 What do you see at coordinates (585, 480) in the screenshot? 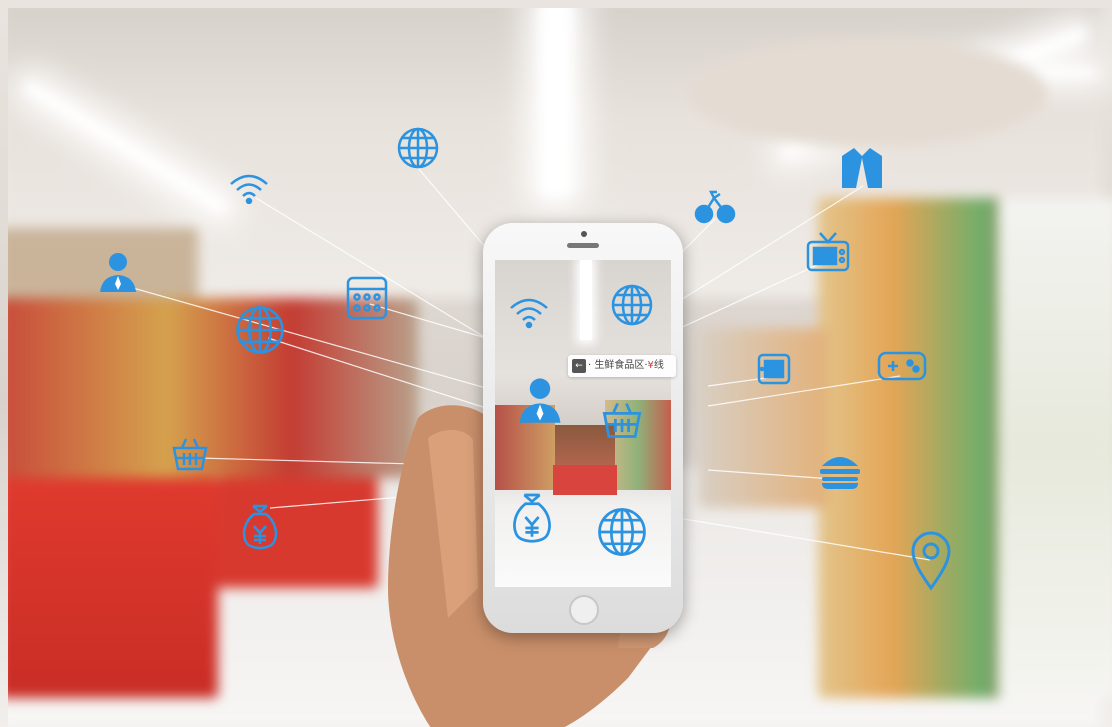
I see `screen-red-stand` at bounding box center [585, 480].